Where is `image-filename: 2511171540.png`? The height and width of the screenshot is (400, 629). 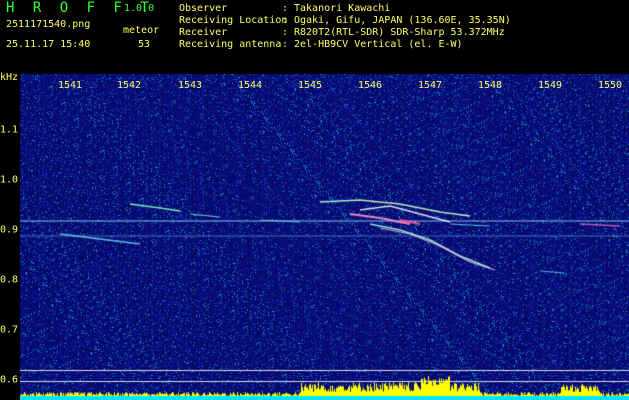
image-filename: 2511171540.png is located at coordinates (48, 24).